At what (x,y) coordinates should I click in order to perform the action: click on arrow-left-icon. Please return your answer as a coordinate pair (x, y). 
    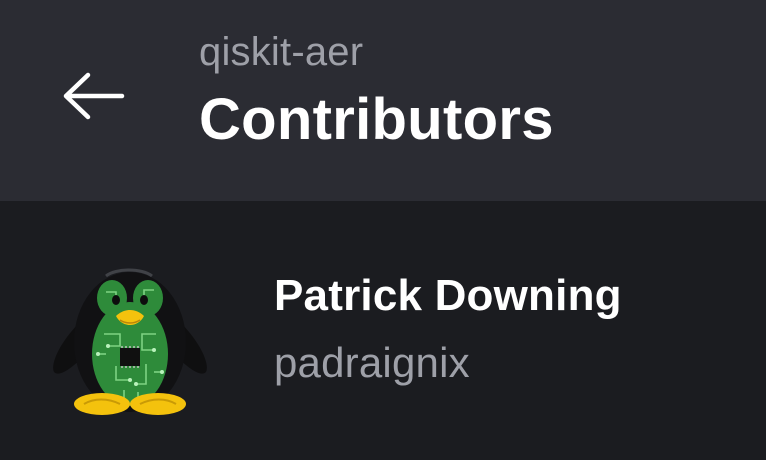
    Looking at the image, I should click on (94, 96).